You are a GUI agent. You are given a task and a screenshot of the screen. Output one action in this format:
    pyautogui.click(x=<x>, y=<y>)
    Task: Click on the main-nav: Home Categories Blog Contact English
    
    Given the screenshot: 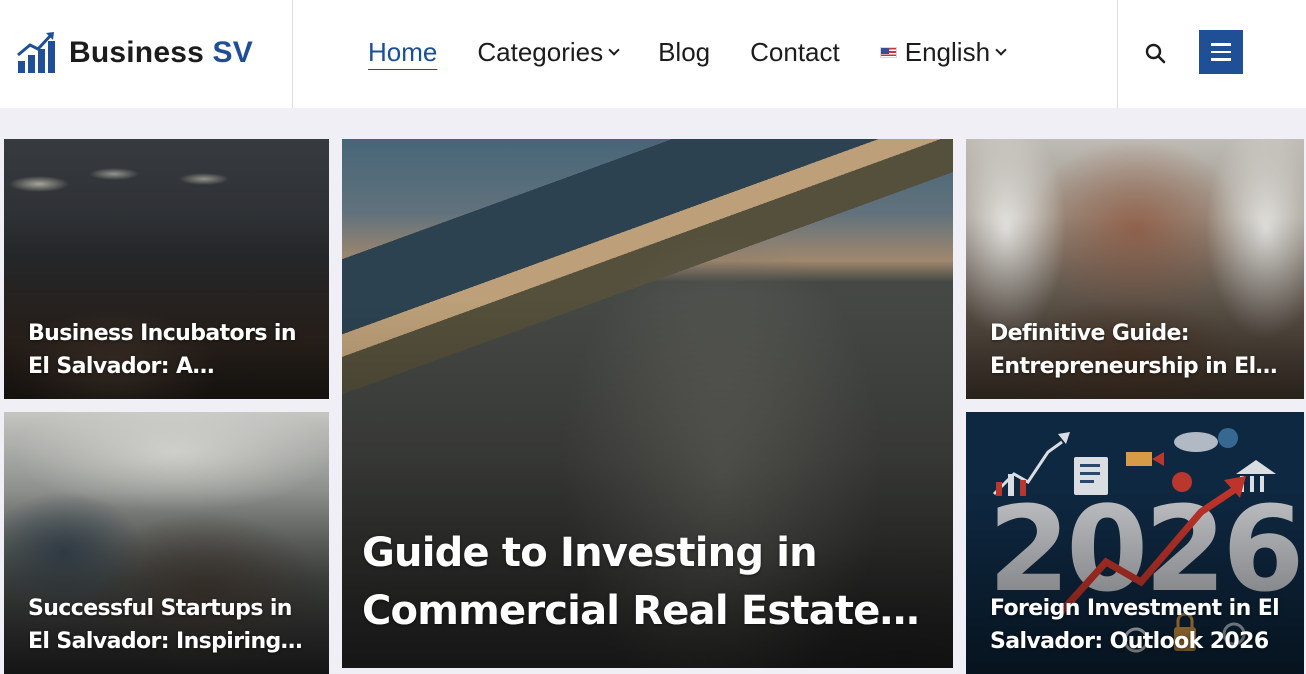 What is the action you would take?
    pyautogui.click(x=706, y=52)
    